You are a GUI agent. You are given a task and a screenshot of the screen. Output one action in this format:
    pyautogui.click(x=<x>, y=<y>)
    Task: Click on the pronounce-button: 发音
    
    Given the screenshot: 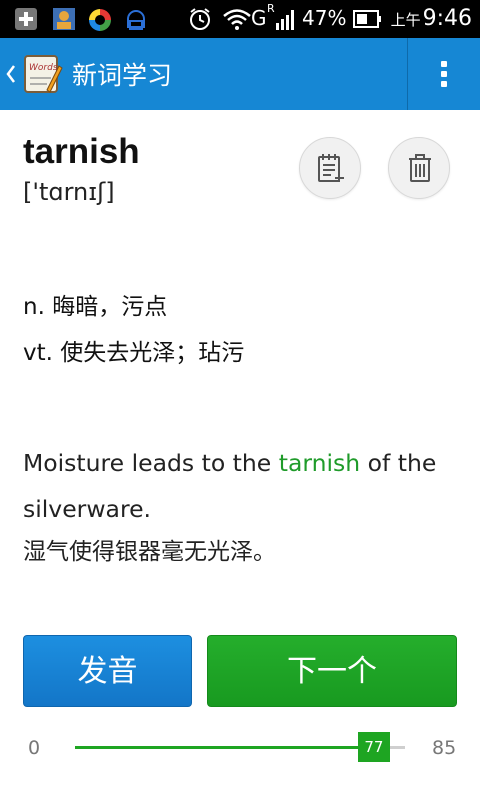 What is the action you would take?
    pyautogui.click(x=107, y=671)
    